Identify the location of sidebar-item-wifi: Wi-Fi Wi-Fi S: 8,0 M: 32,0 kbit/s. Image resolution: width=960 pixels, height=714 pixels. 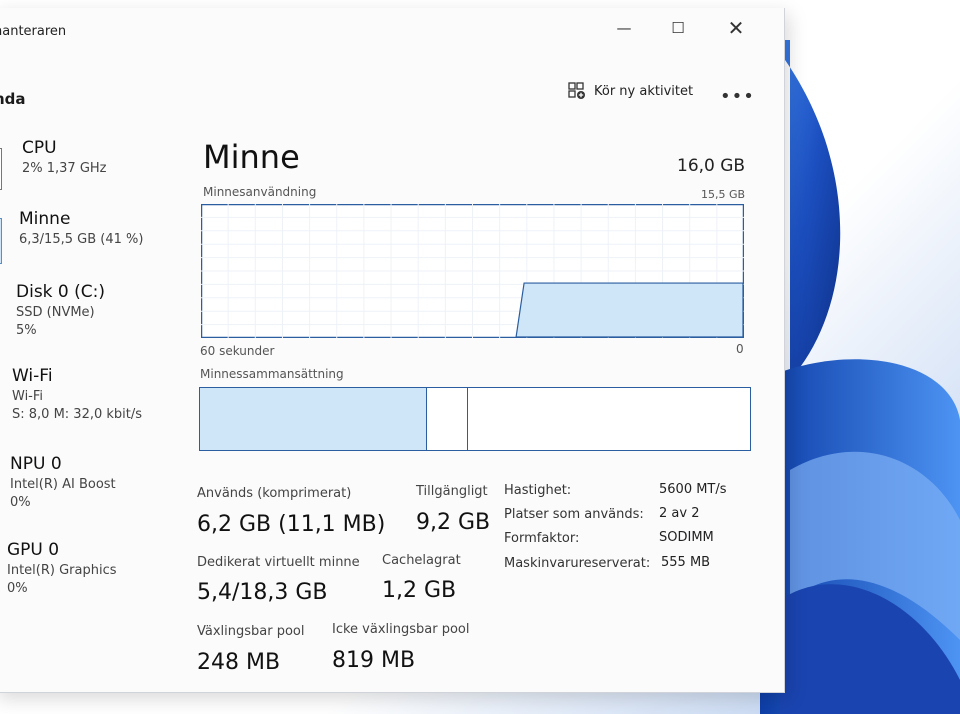
(77, 394).